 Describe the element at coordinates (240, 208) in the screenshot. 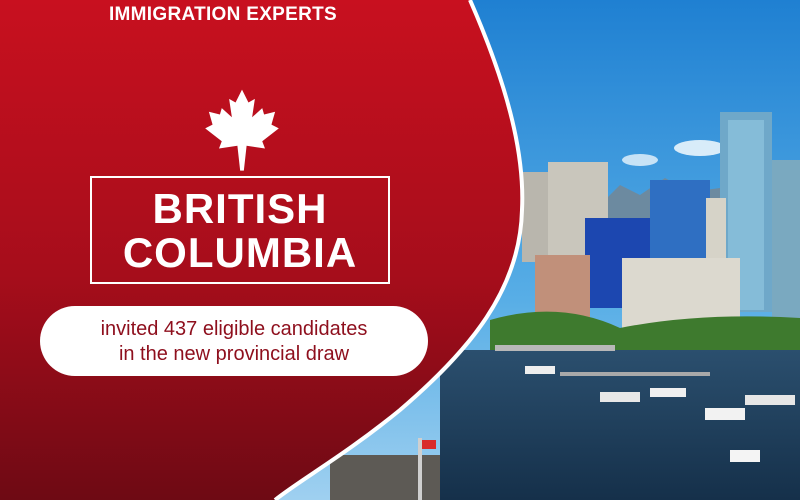

I see `headline-line-1: BRITISH` at that location.